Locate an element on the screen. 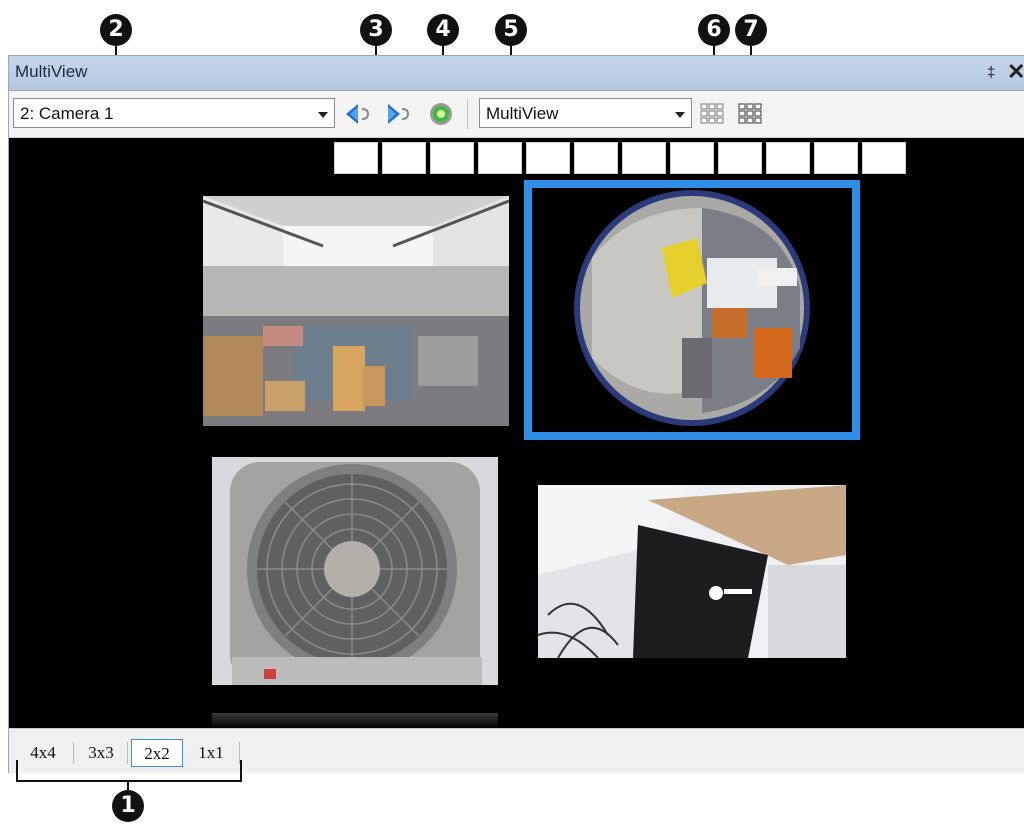 The height and width of the screenshot is (826, 1024). callout-1-bracket-right is located at coordinates (241, 771).